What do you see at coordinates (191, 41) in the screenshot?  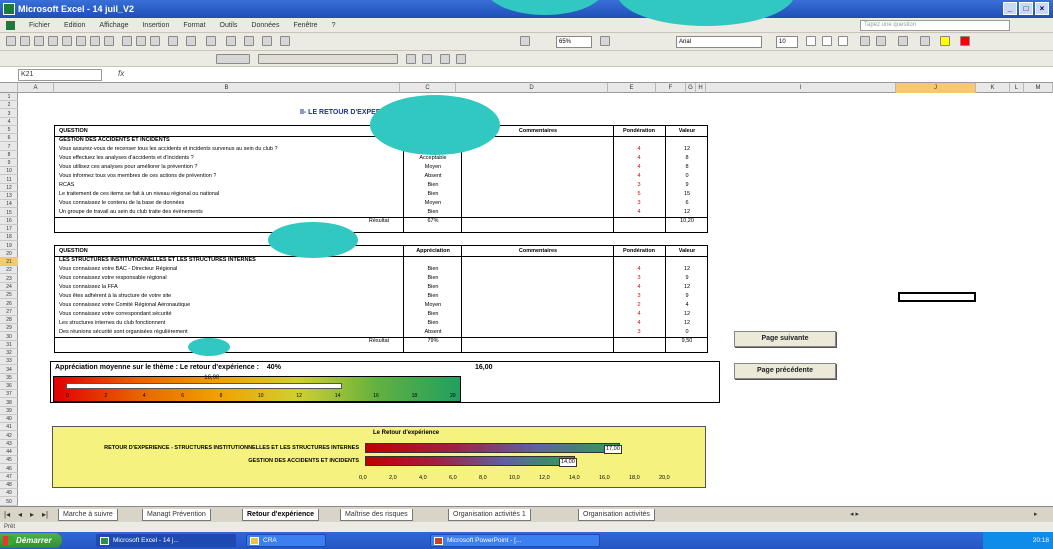 I see `undo-icon` at bounding box center [191, 41].